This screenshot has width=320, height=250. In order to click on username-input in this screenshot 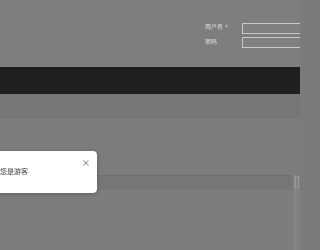, I will do `click(271, 28)`.